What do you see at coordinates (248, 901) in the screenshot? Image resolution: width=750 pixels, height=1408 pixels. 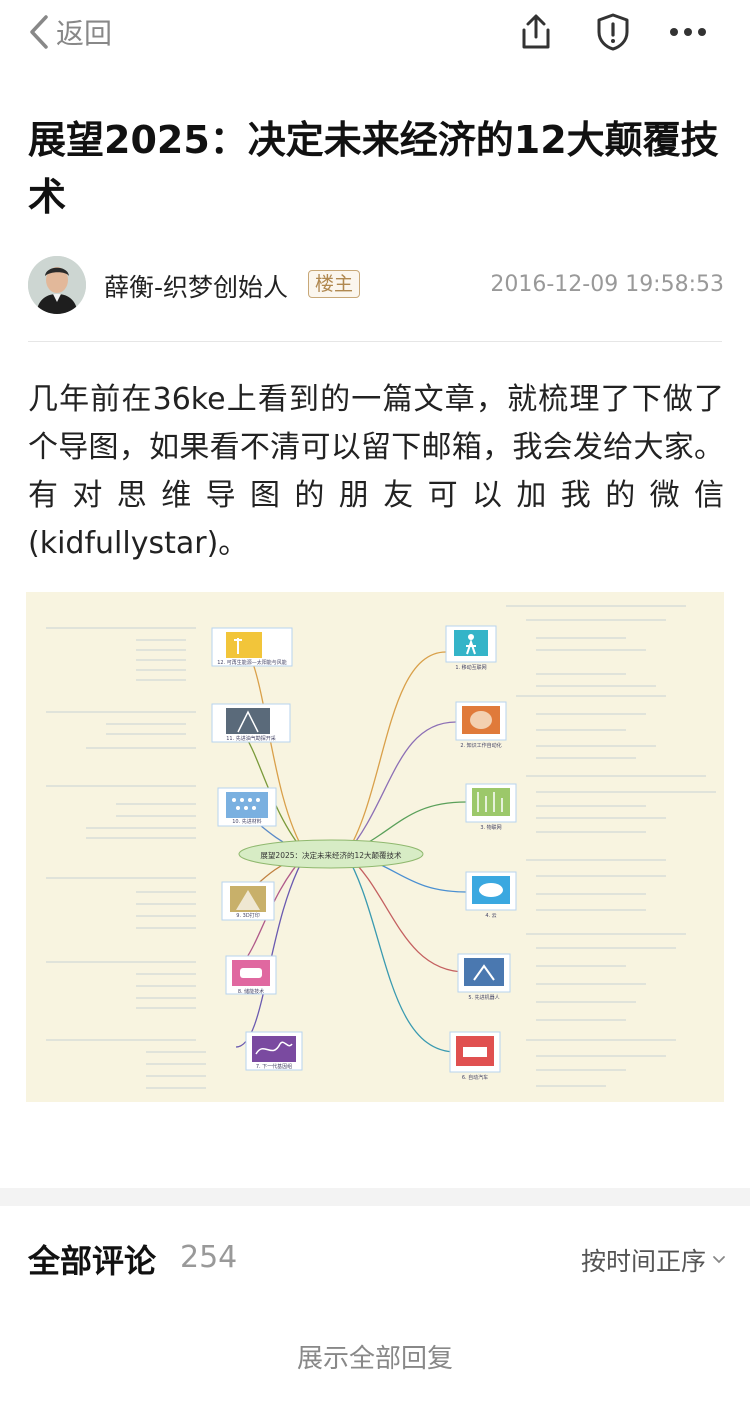 I see `mindmap-node-9: 9. 3D打印` at bounding box center [248, 901].